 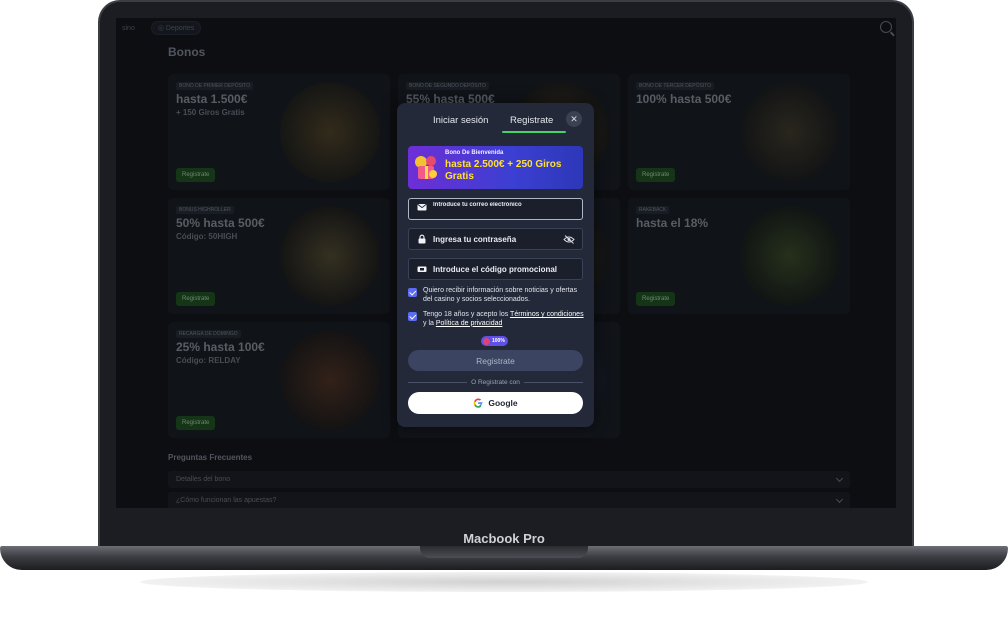 I want to click on close-button: ✕, so click(x=574, y=119).